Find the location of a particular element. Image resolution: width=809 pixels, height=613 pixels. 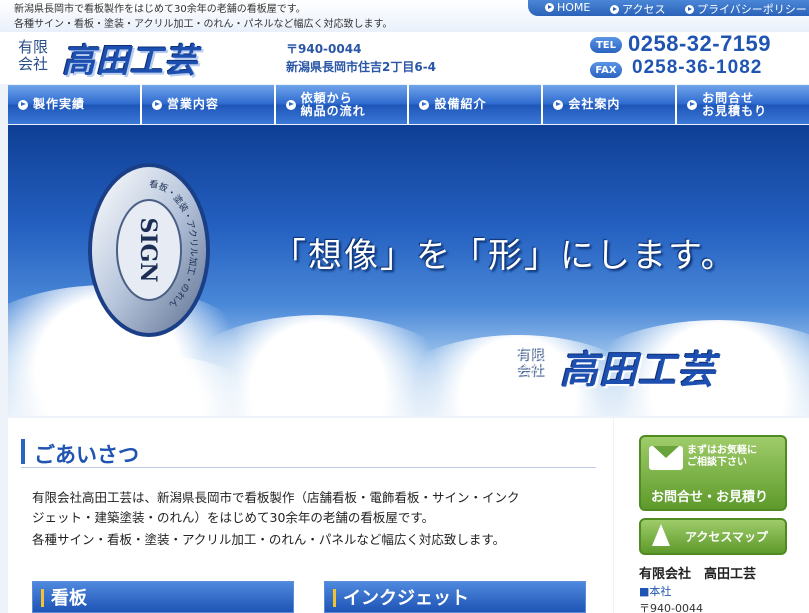

nav-services: 営業内容 is located at coordinates (208, 104).